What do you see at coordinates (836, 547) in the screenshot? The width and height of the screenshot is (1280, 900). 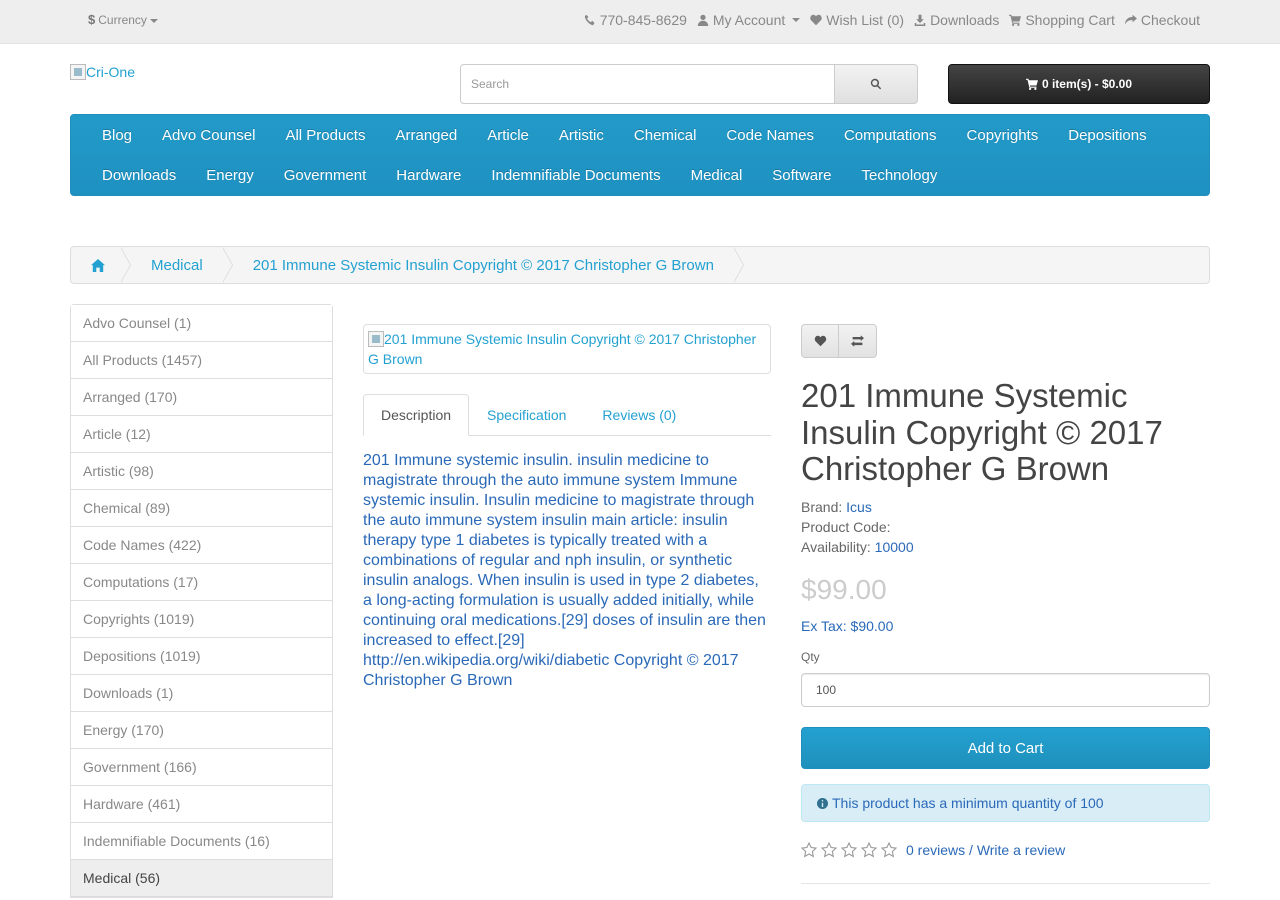 I see `availability-label: Availability:` at bounding box center [836, 547].